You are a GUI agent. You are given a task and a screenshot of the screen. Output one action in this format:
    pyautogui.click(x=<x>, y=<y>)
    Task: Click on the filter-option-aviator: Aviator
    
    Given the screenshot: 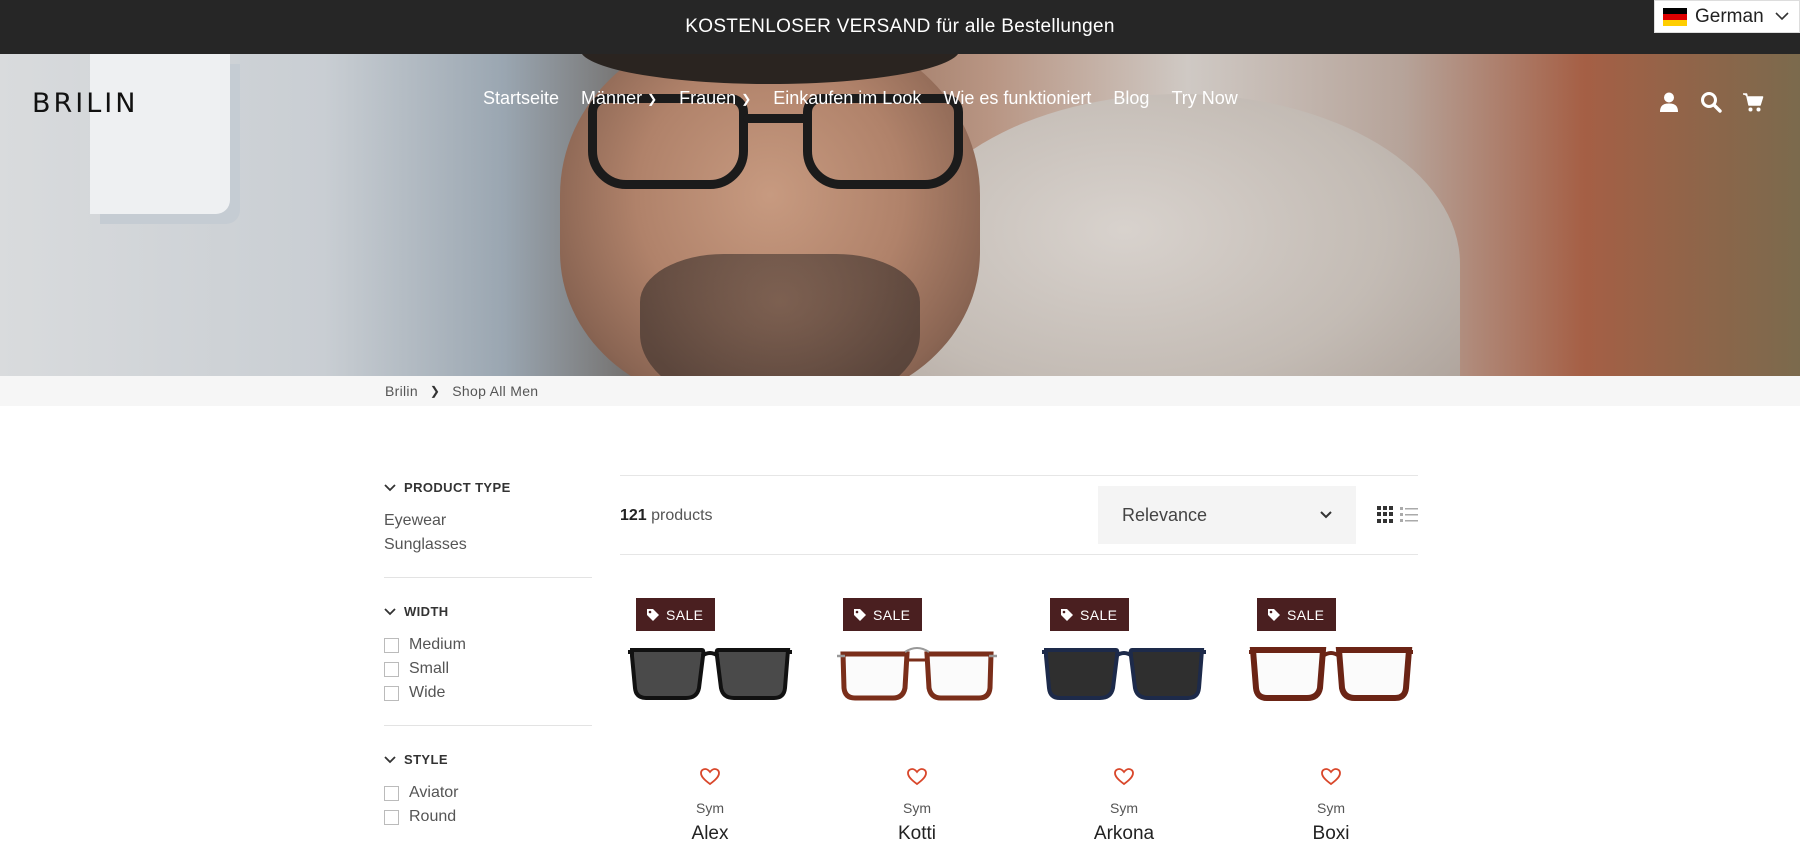 What is the action you would take?
    pyautogui.click(x=488, y=793)
    